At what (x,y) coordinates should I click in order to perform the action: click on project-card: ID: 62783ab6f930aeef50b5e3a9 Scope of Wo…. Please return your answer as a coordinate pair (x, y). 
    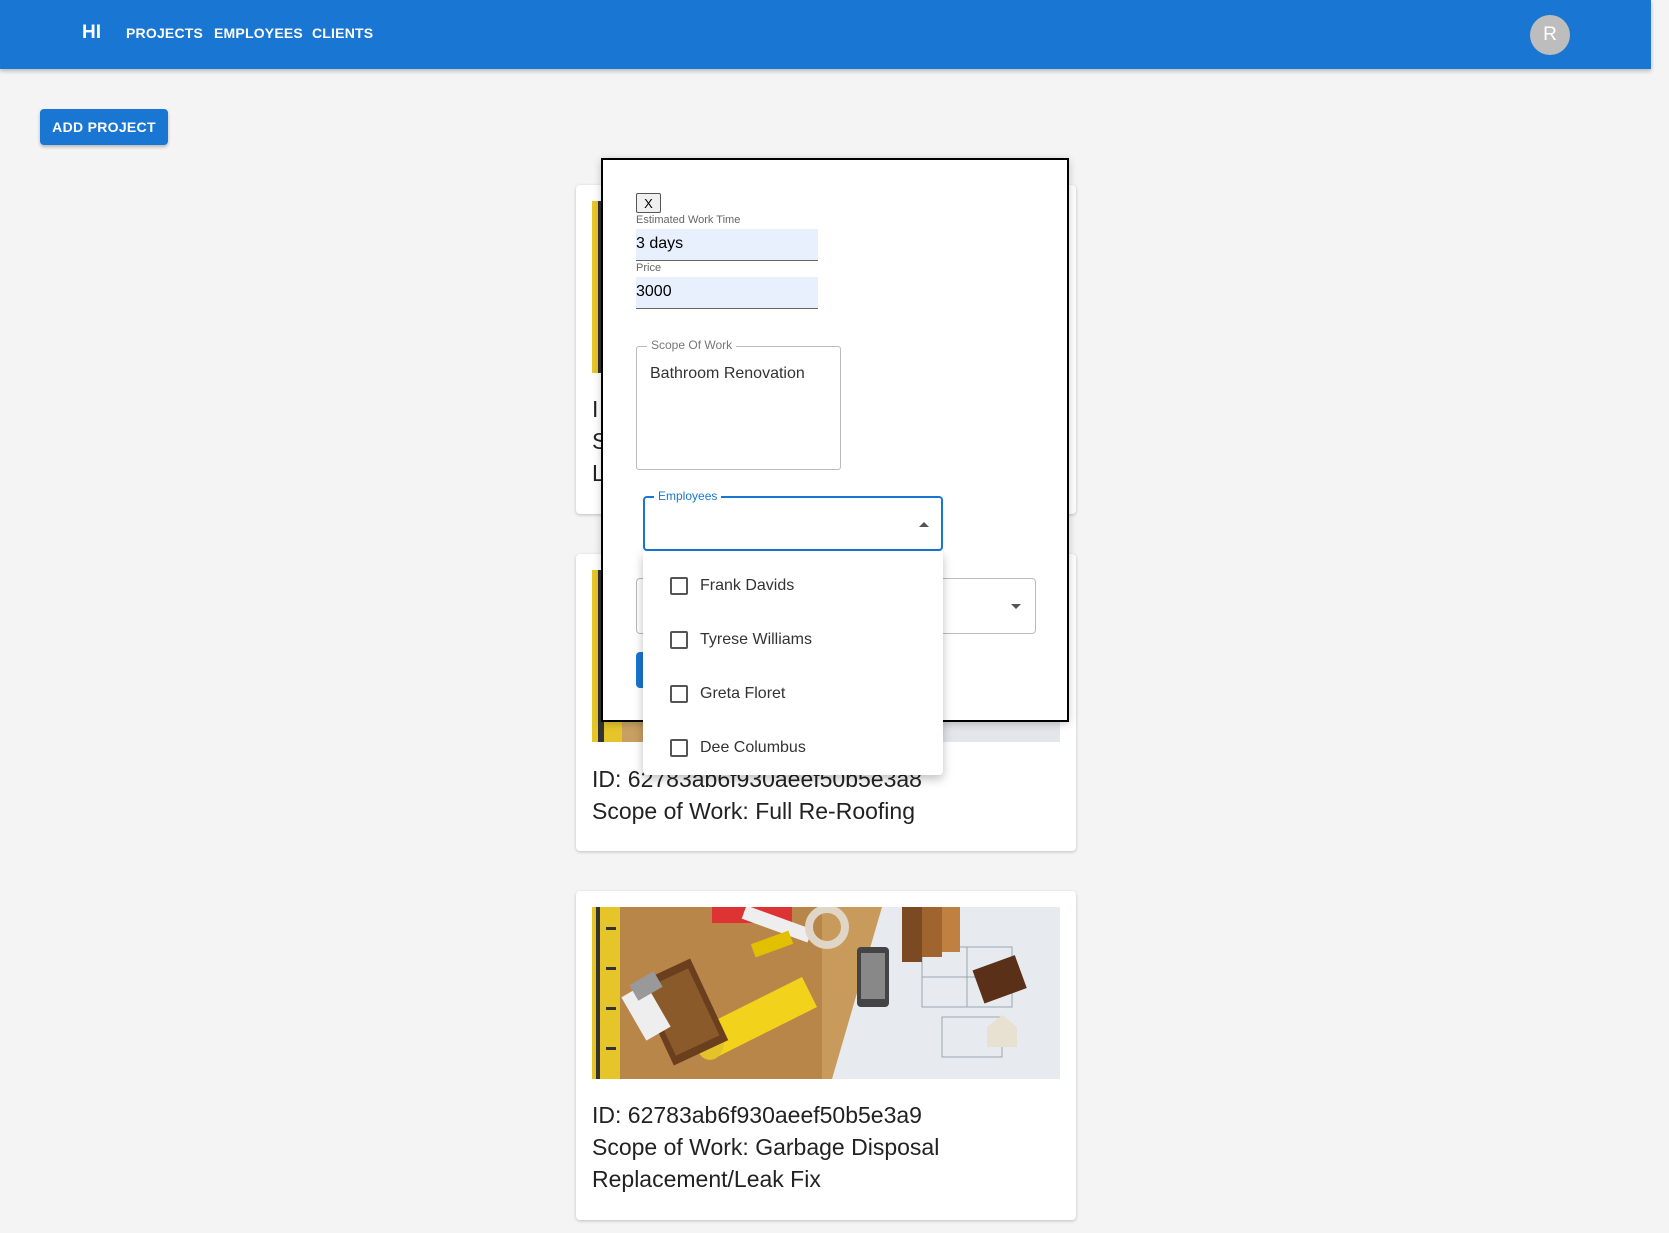
    Looking at the image, I should click on (826, 1055).